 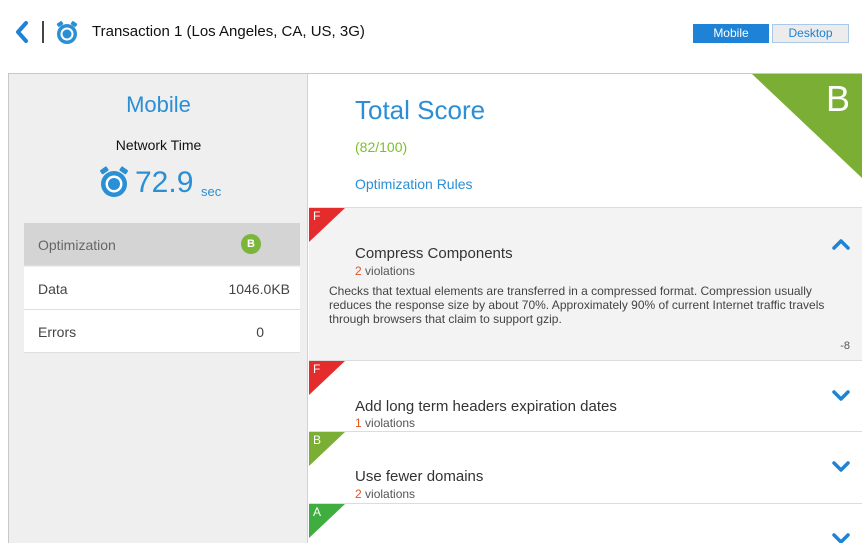 What do you see at coordinates (845, 346) in the screenshot?
I see `rule-points: -8` at bounding box center [845, 346].